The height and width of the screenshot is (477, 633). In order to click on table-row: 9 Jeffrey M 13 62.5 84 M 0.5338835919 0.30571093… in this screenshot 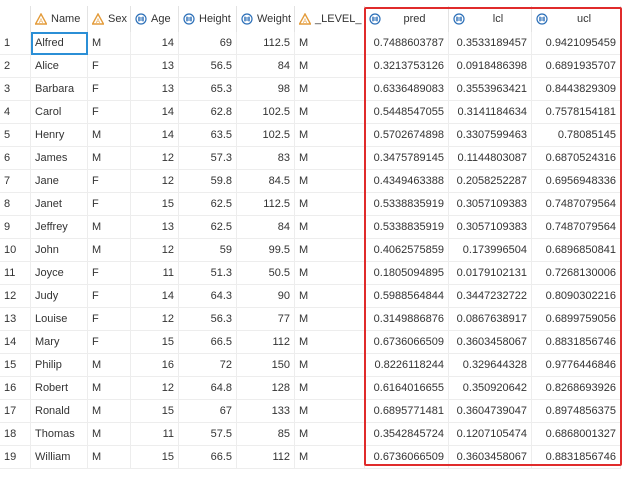, I will do `click(316, 227)`.